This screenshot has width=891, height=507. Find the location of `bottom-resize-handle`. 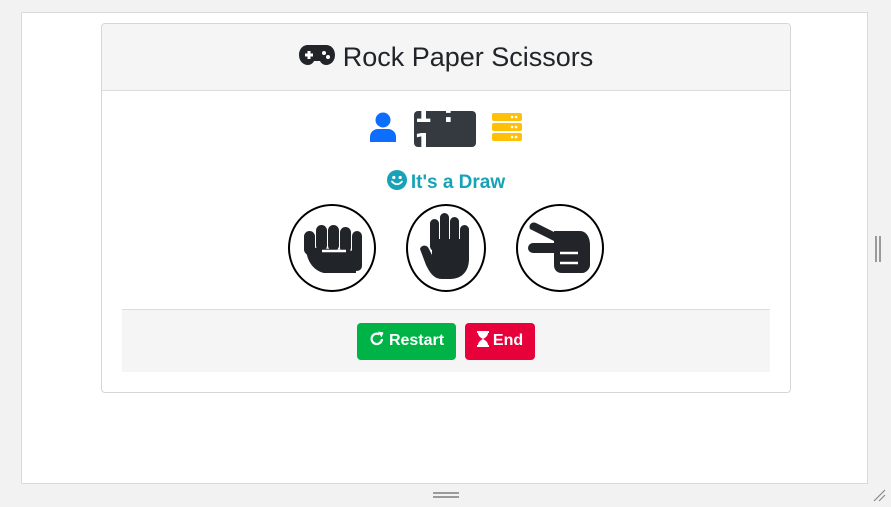

bottom-resize-handle is located at coordinates (446, 495).